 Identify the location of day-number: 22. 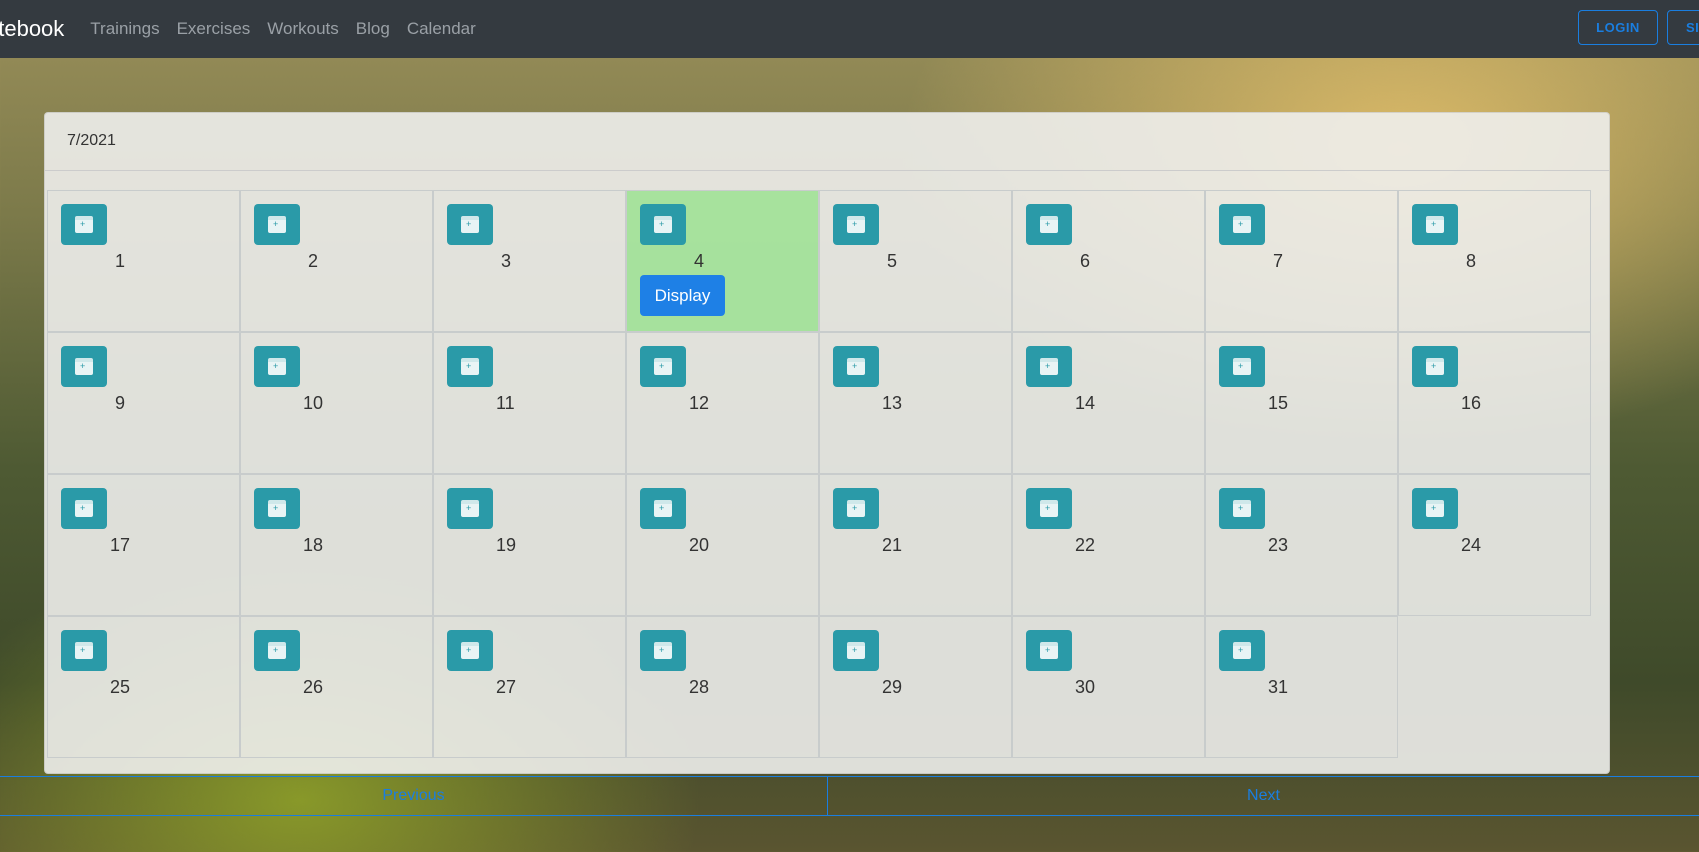
(1085, 545).